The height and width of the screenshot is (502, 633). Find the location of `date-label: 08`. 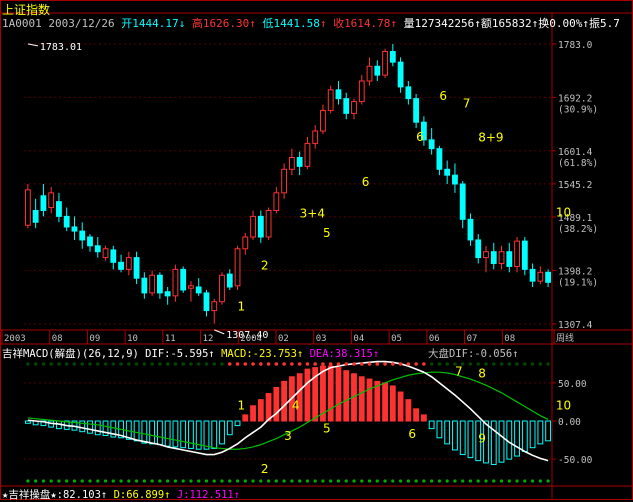

date-label: 08 is located at coordinates (509, 339).